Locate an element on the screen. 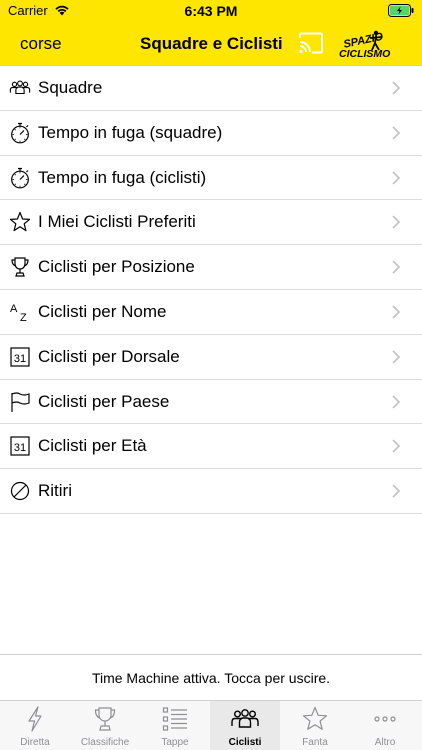 Image resolution: width=422 pixels, height=750 pixels. menu-item-tempo-in-fuga-squadre: Tempo in fuga (squadre) is located at coordinates (211, 133).